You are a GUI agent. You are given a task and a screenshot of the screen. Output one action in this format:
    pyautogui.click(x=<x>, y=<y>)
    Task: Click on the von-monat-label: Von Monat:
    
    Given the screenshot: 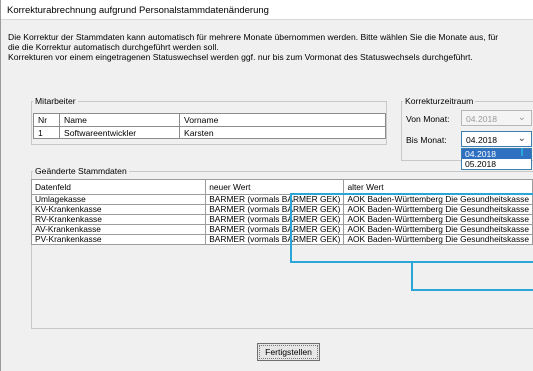 What is the action you would take?
    pyautogui.click(x=428, y=119)
    